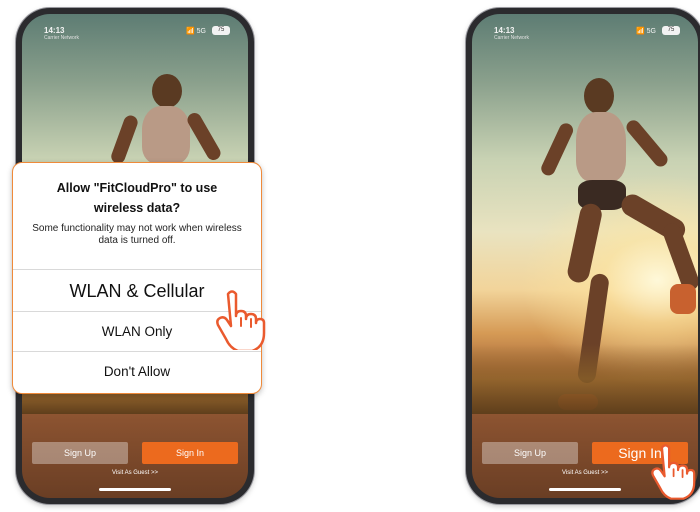 Image resolution: width=700 pixels, height=512 pixels. I want to click on dialog-title-line1: Allow "FitCloudPro" to use, so click(137, 188).